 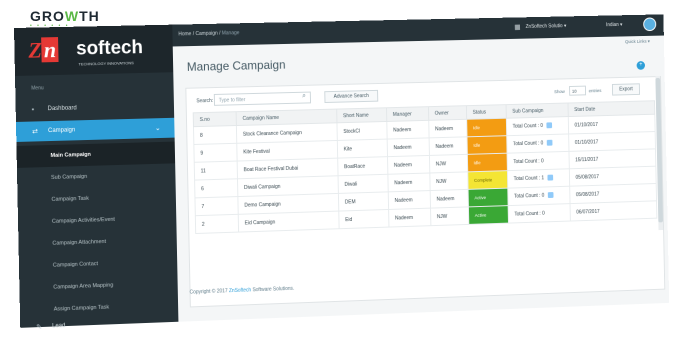 I want to click on cell-short-name: Eid, so click(x=363, y=219).